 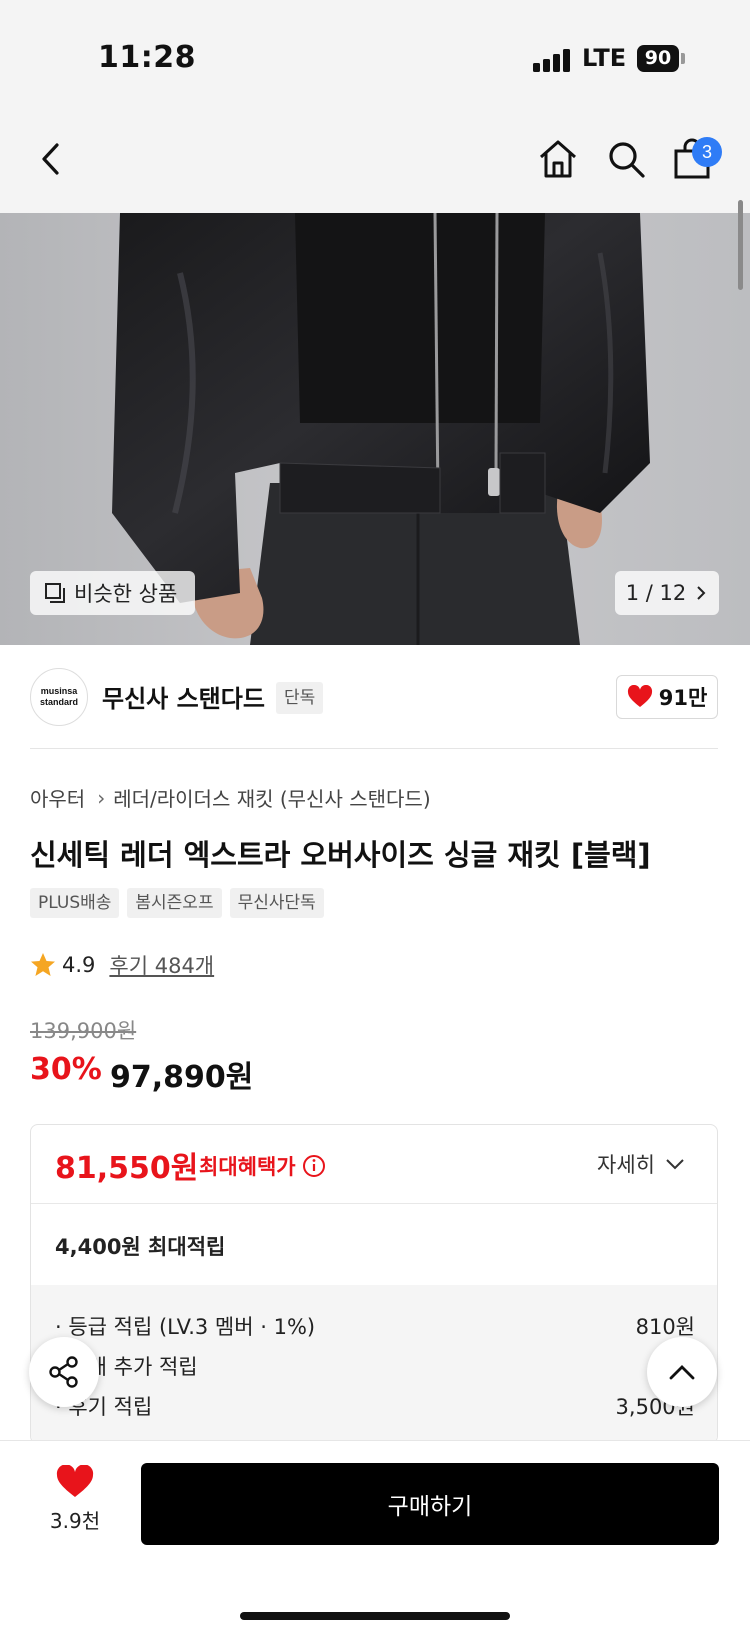 What do you see at coordinates (707, 152) in the screenshot?
I see `cart-count-badge: 3` at bounding box center [707, 152].